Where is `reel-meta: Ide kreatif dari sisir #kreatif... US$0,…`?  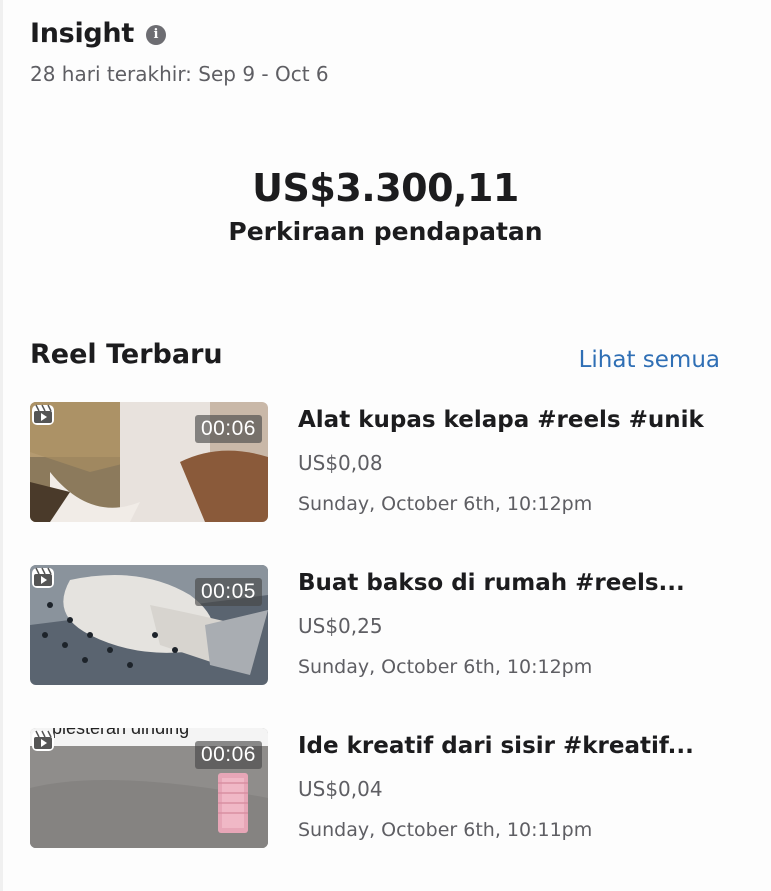 reel-meta: Ide kreatif dari sisir #kreatif... US$0,… is located at coordinates (496, 788).